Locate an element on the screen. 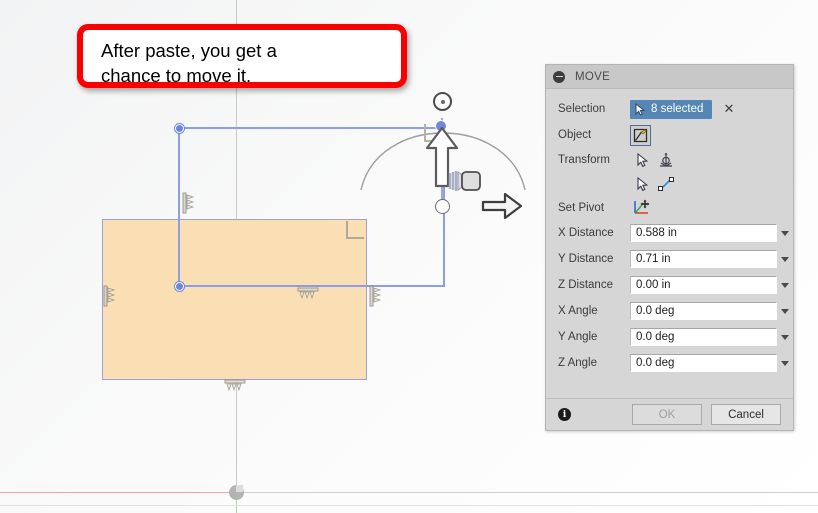  selection-row: Selection 8 selected ✕ is located at coordinates (669, 109).